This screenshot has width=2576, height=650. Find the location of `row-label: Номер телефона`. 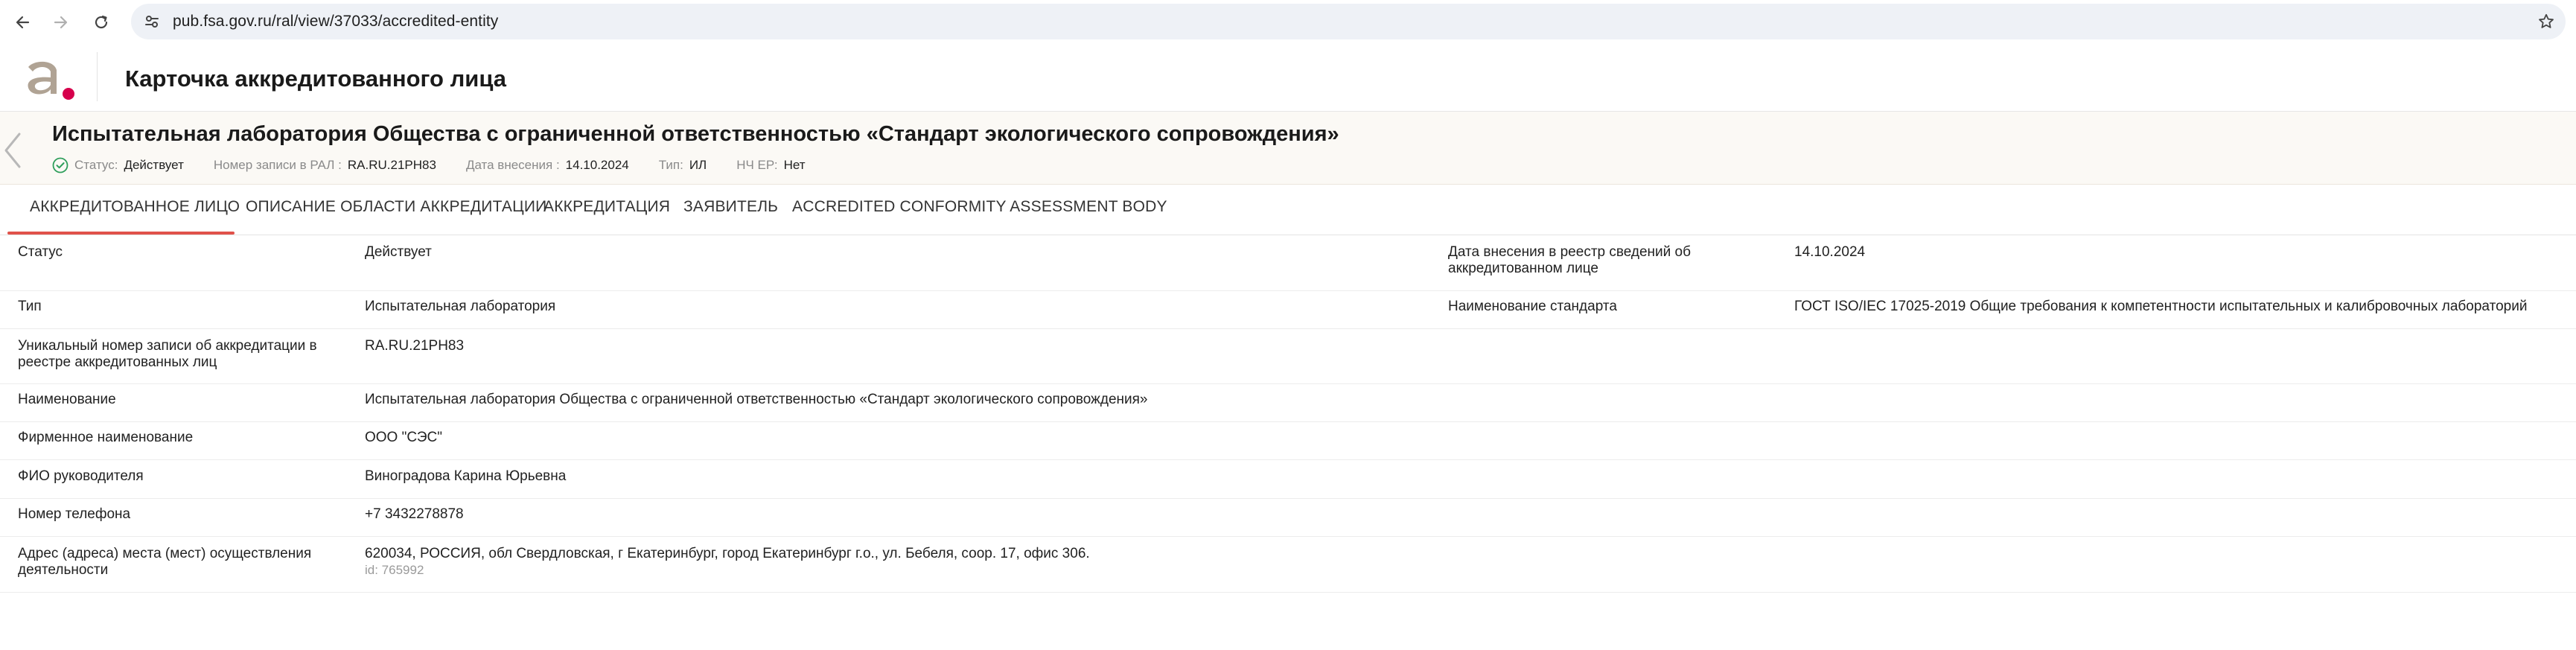

row-label: Номер телефона is located at coordinates (74, 514).